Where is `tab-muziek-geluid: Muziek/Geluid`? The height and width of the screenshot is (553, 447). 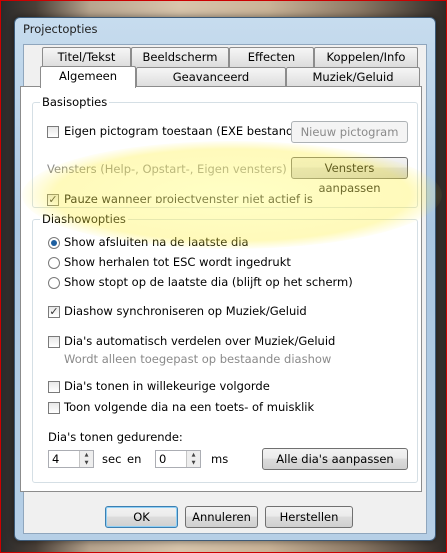 tab-muziek-geluid: Muziek/Geluid is located at coordinates (353, 77).